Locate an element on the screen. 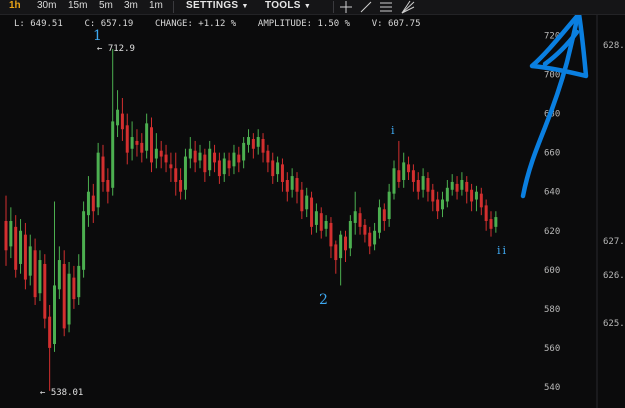 The width and height of the screenshot is (625, 408). timeframe-15m: 15m is located at coordinates (77, 7).